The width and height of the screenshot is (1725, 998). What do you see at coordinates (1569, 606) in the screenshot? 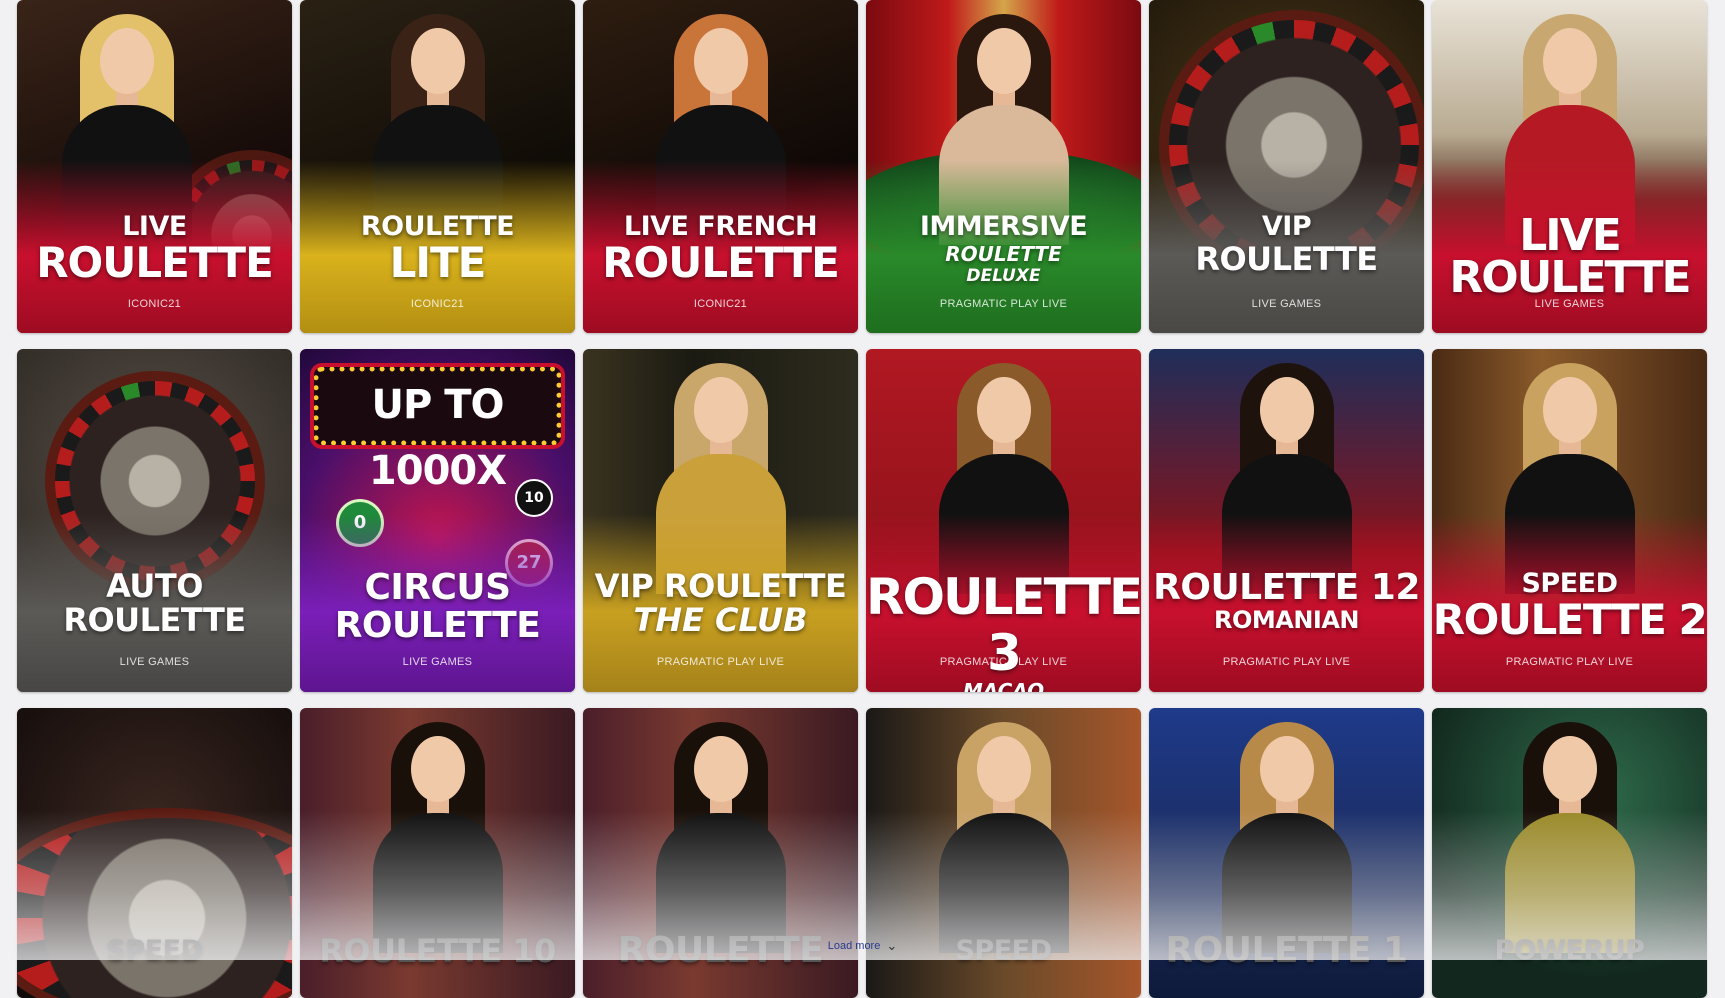
I see `game-title: SPEED ROULETTE 2` at bounding box center [1569, 606].